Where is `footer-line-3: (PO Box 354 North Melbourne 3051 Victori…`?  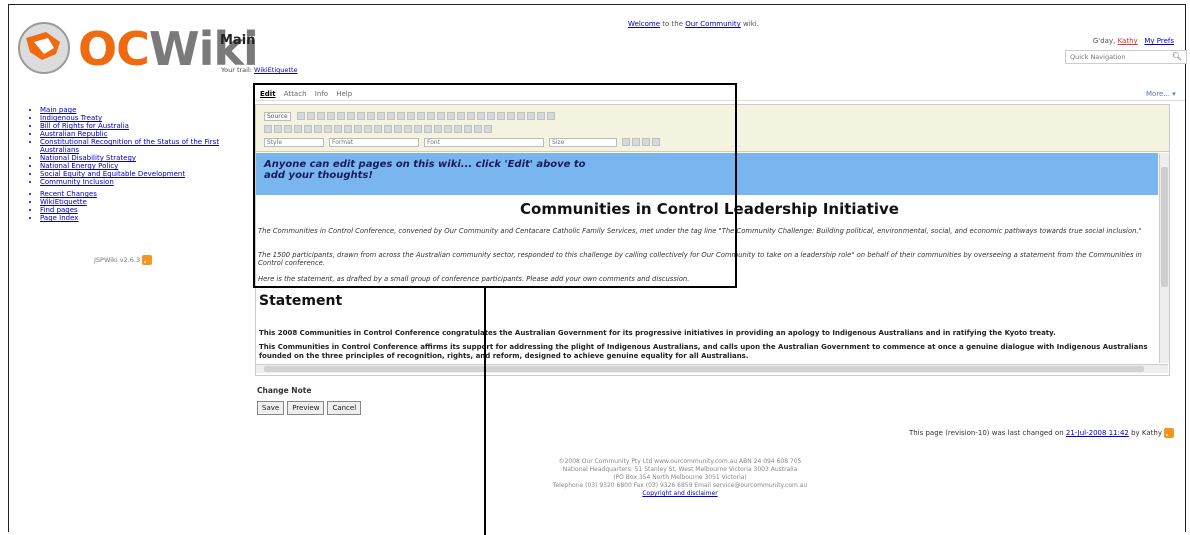 footer-line-3: (PO Box 354 North Melbourne 3051 Victori… is located at coordinates (680, 477).